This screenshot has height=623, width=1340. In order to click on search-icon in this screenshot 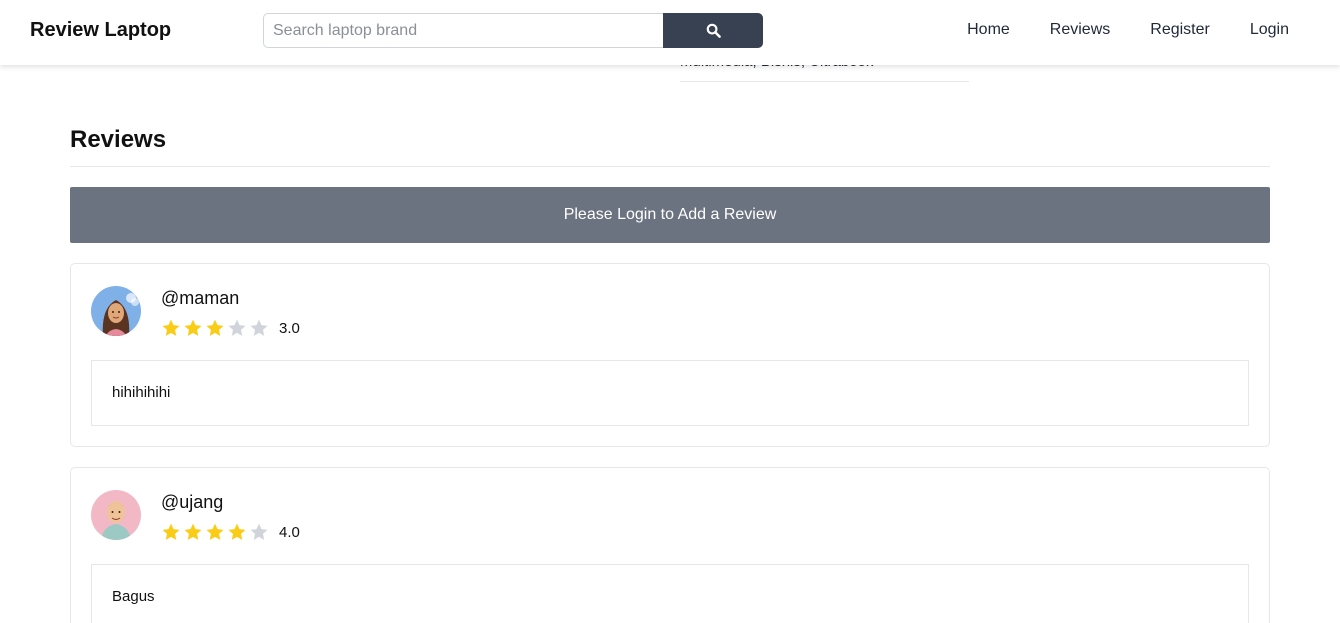, I will do `click(713, 30)`.